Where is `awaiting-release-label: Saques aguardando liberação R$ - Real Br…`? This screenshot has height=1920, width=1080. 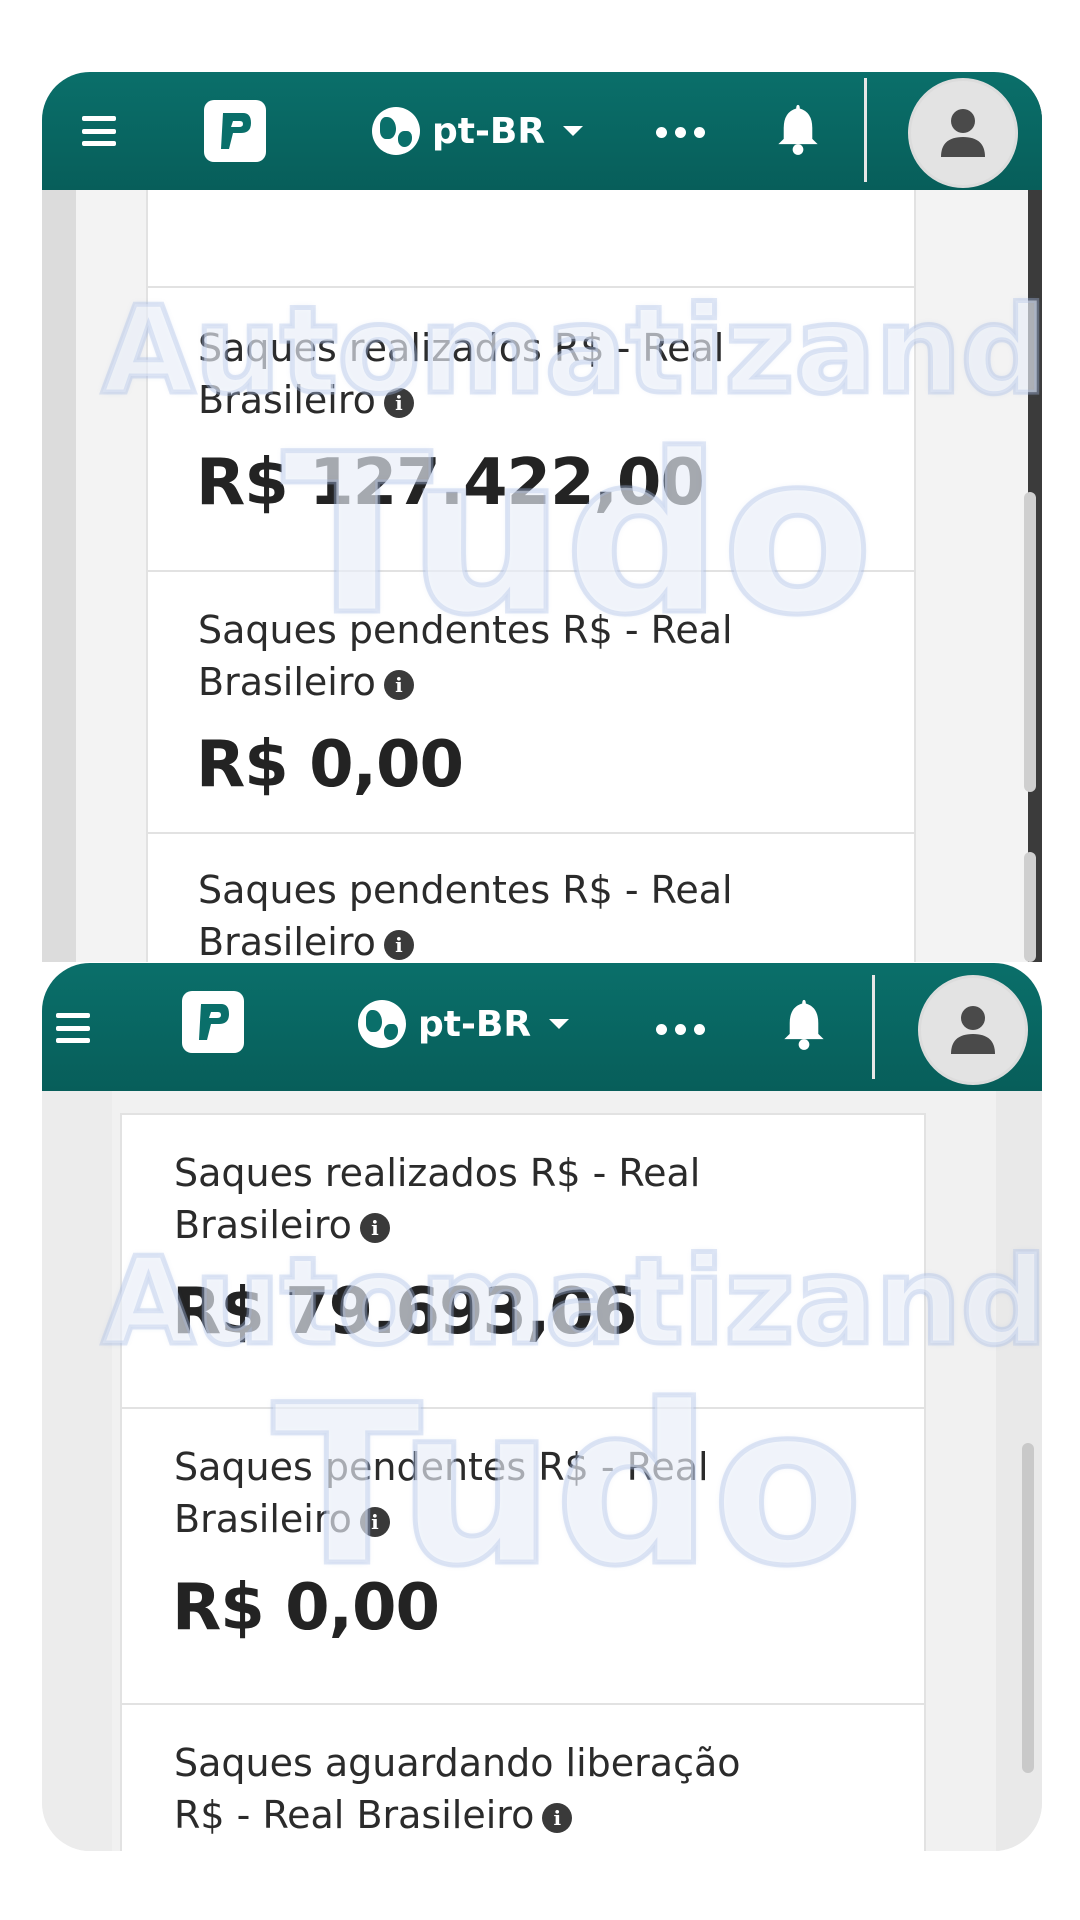
awaiting-release-label: Saques aguardando liberação R$ - Real Br… is located at coordinates (457, 1789).